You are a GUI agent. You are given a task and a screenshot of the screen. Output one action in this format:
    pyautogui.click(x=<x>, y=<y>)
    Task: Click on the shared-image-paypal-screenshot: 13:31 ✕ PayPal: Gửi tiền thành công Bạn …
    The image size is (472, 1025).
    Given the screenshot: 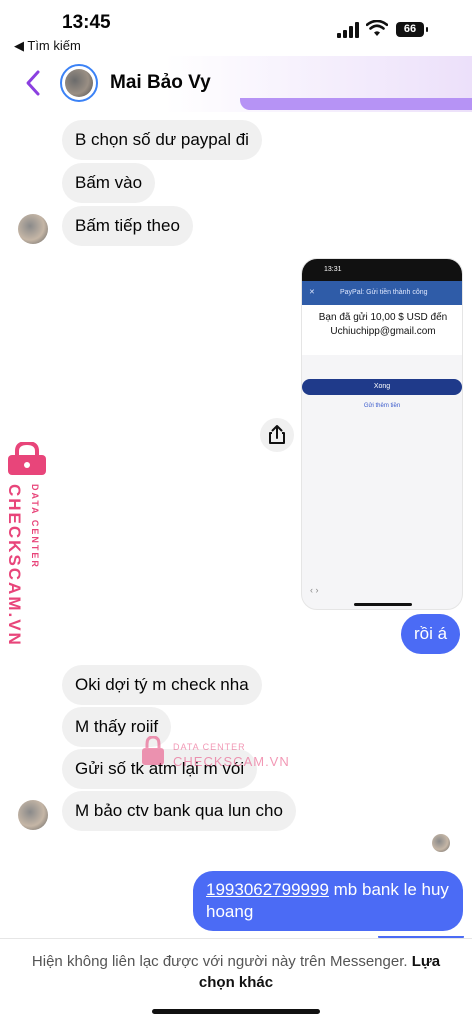 What is the action you would take?
    pyautogui.click(x=382, y=434)
    